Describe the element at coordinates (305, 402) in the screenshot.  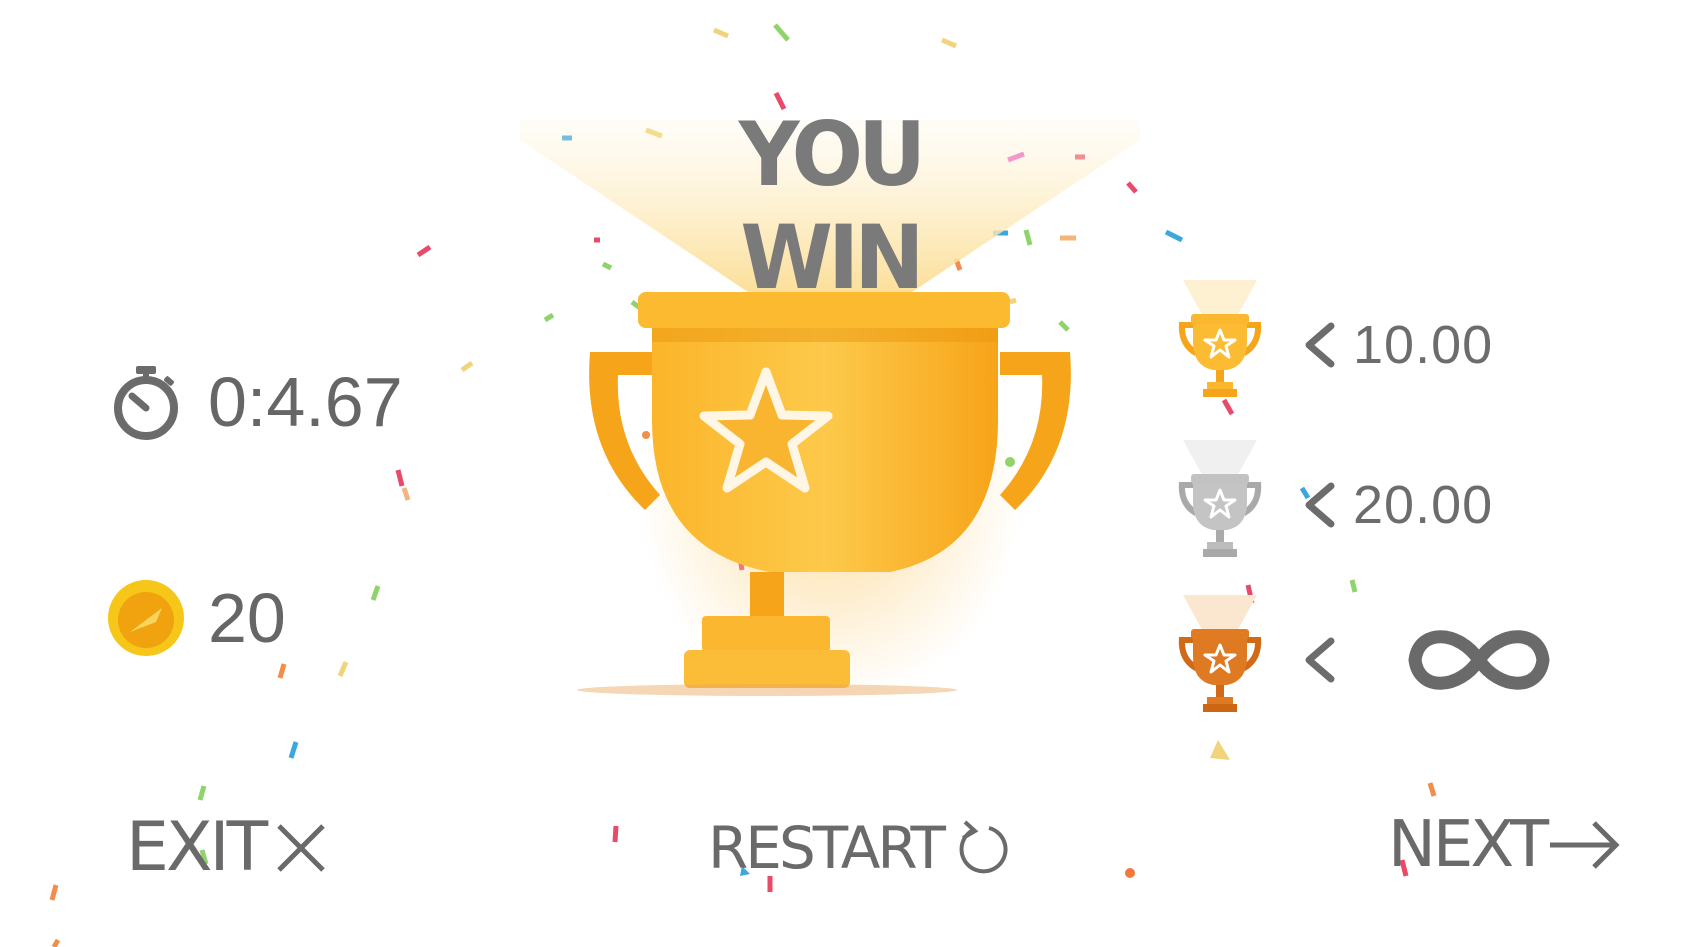
I see `time-value: 0:4.67` at that location.